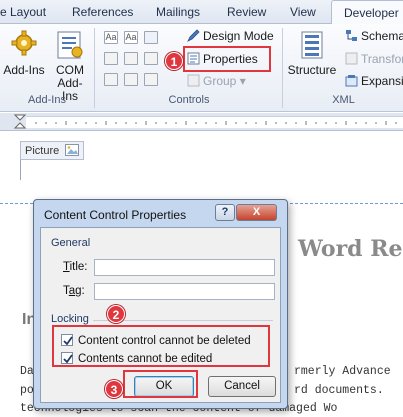 This screenshot has height=417, width=403. I want to click on design-mode-button: Design Mode, so click(230, 36).